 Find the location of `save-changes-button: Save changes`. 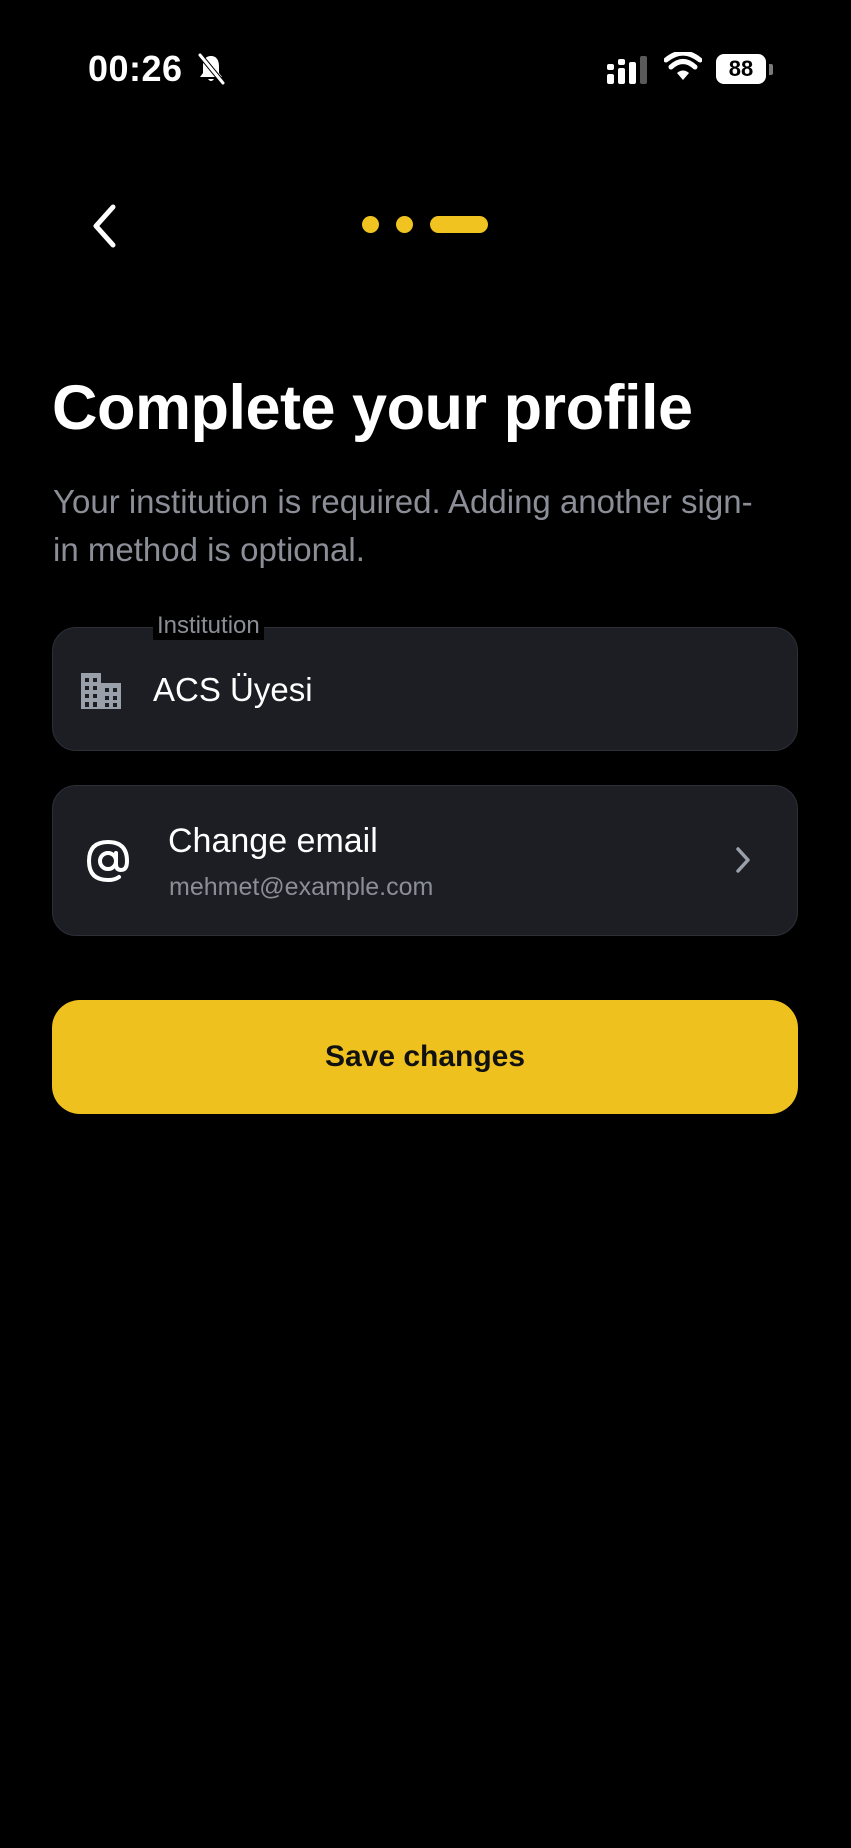

save-changes-button: Save changes is located at coordinates (425, 1057).